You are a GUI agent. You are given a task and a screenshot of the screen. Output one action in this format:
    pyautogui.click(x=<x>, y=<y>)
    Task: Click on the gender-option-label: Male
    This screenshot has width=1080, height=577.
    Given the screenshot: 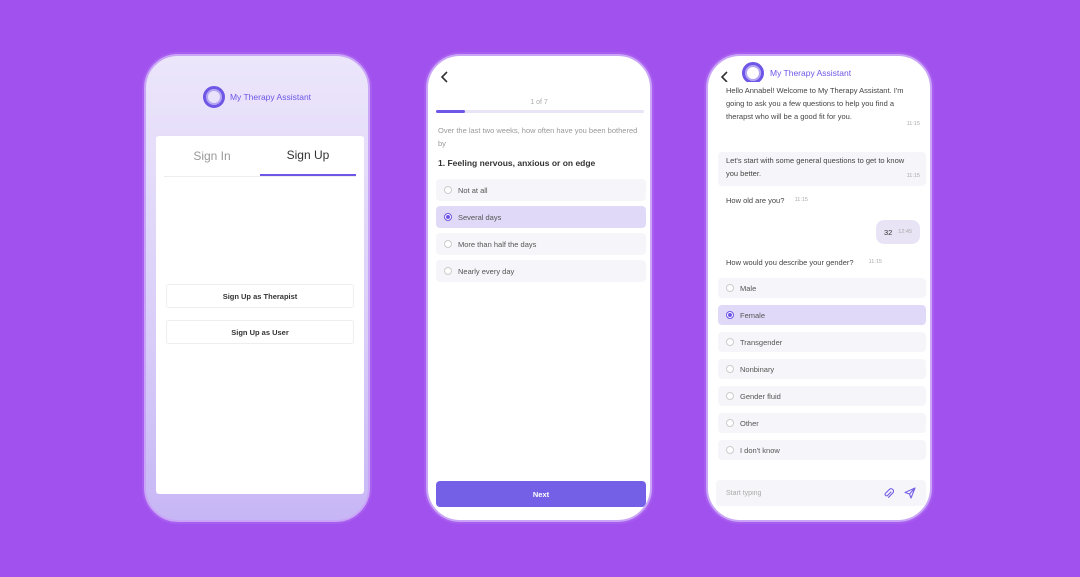 What is the action you would take?
    pyautogui.click(x=748, y=288)
    